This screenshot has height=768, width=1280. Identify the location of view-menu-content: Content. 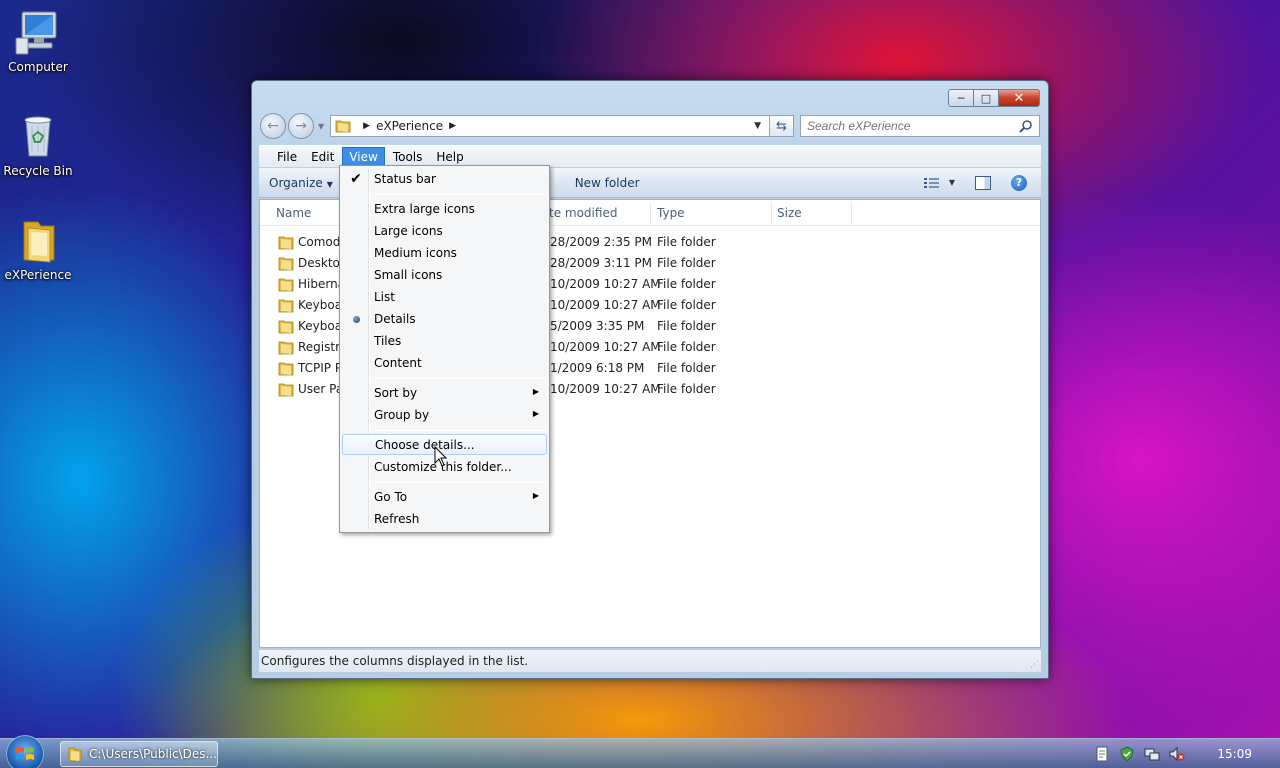
(444, 363).